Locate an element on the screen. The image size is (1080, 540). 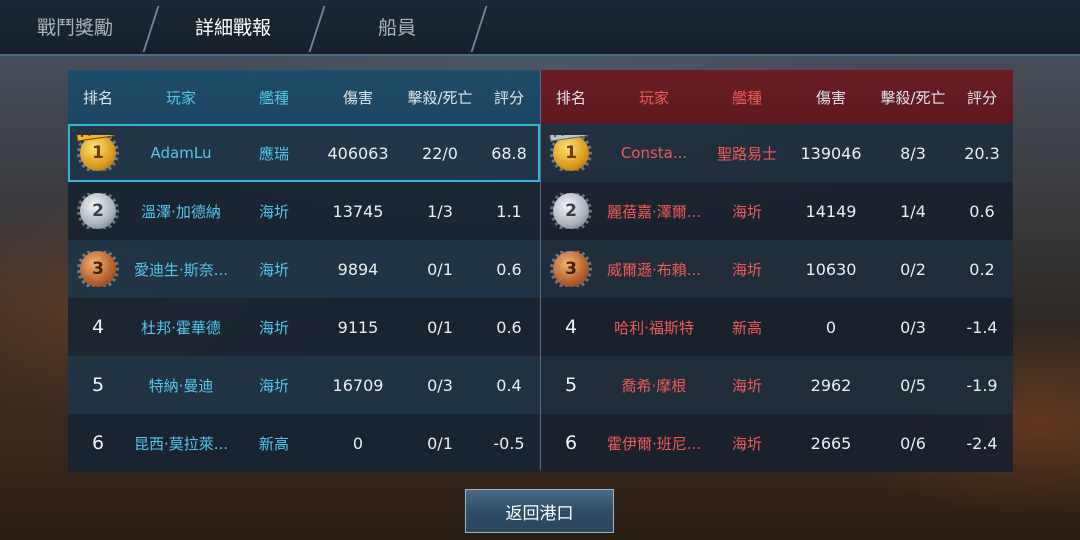
kill-death-value: 1/3 is located at coordinates (440, 211).